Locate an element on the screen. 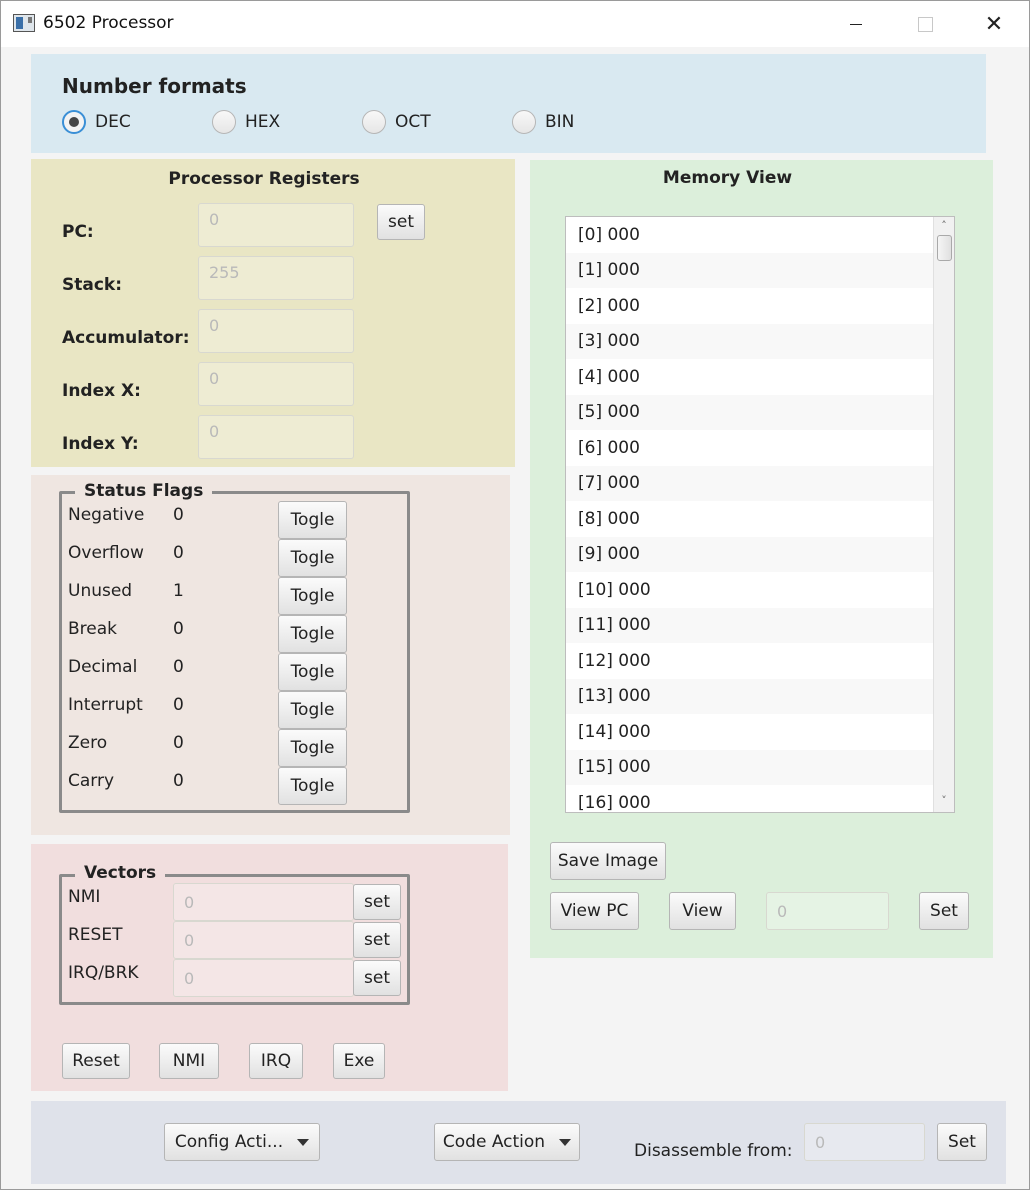  flag-carry-toggle-button: Togle is located at coordinates (312, 786).